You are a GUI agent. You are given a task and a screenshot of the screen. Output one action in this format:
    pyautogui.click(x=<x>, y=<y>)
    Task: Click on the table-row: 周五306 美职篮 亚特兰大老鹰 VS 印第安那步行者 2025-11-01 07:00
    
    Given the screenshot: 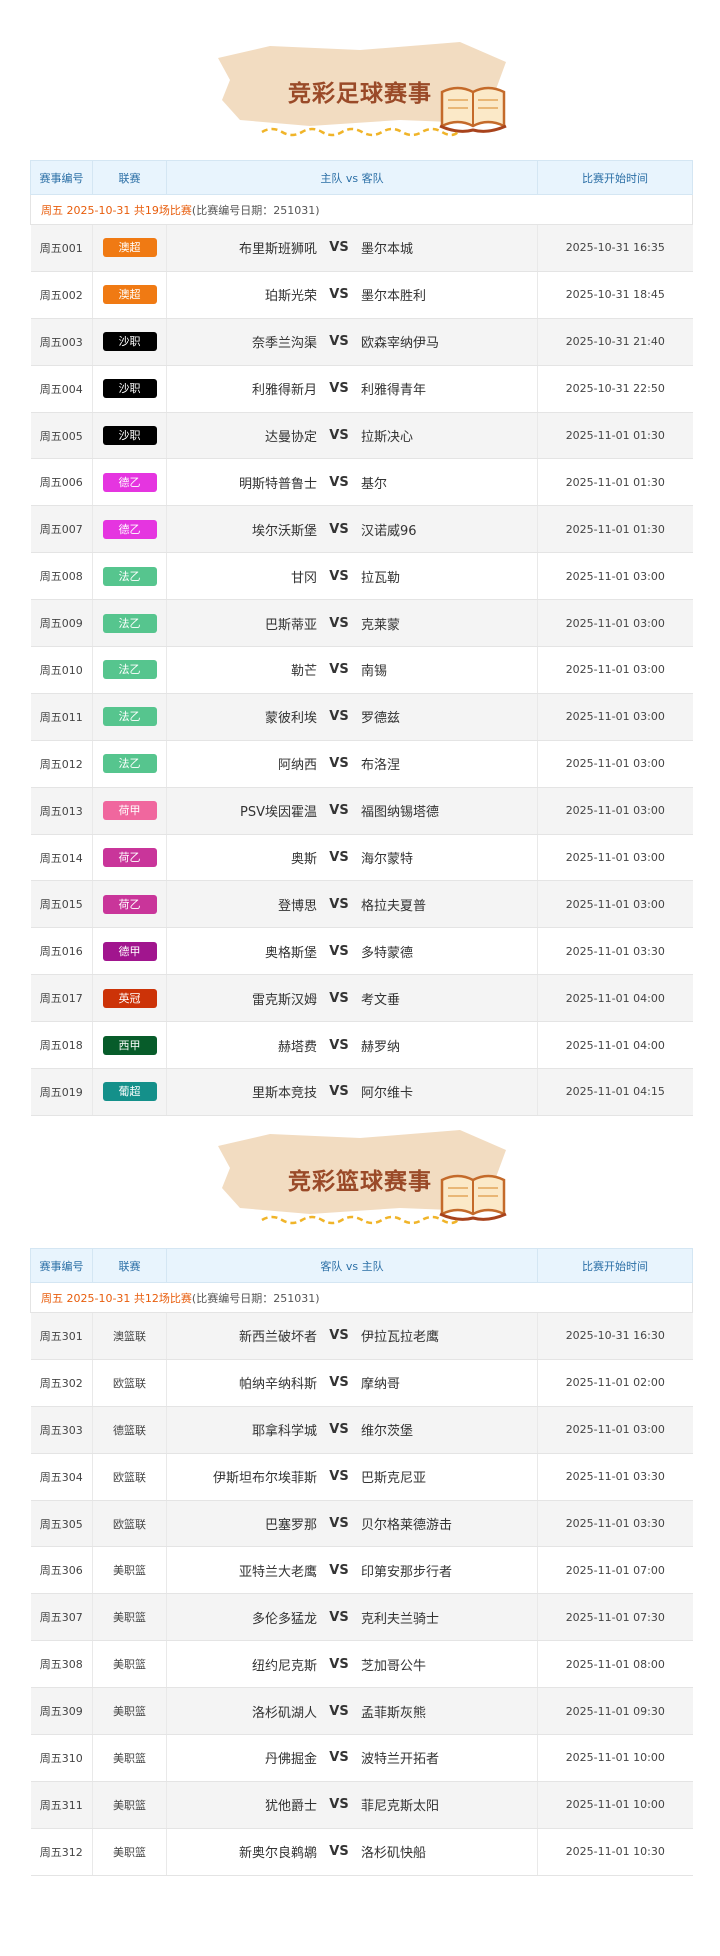 What is the action you would take?
    pyautogui.click(x=361, y=1570)
    